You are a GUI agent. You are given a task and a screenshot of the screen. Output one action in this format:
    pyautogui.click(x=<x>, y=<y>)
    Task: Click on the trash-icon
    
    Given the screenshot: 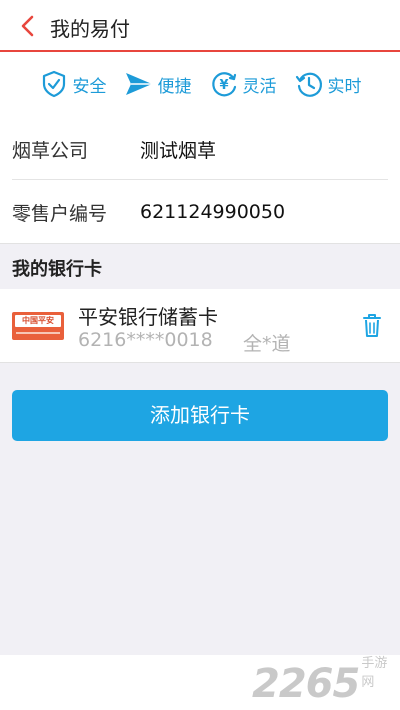 What is the action you would take?
    pyautogui.click(x=372, y=325)
    